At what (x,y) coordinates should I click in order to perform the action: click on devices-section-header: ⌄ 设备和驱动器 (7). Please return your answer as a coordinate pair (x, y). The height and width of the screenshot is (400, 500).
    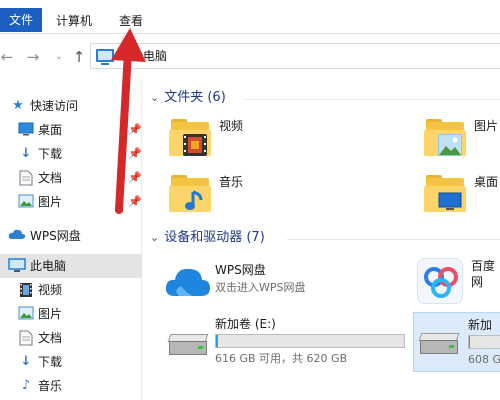
    Looking at the image, I should click on (207, 238).